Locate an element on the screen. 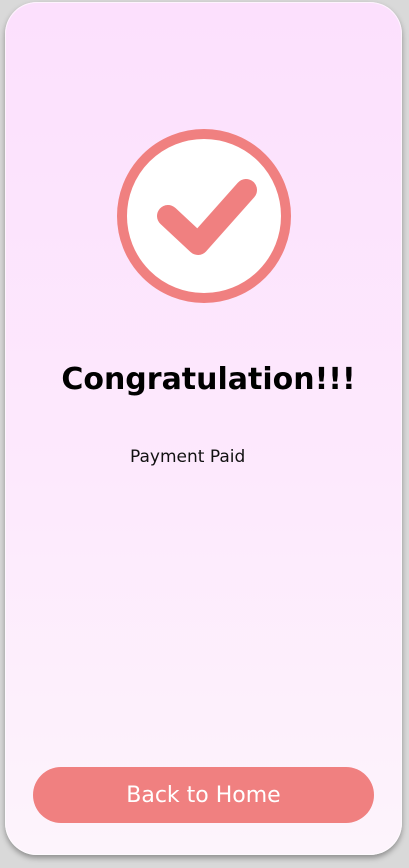 The height and width of the screenshot is (868, 409). check-circle-icon is located at coordinates (204, 216).